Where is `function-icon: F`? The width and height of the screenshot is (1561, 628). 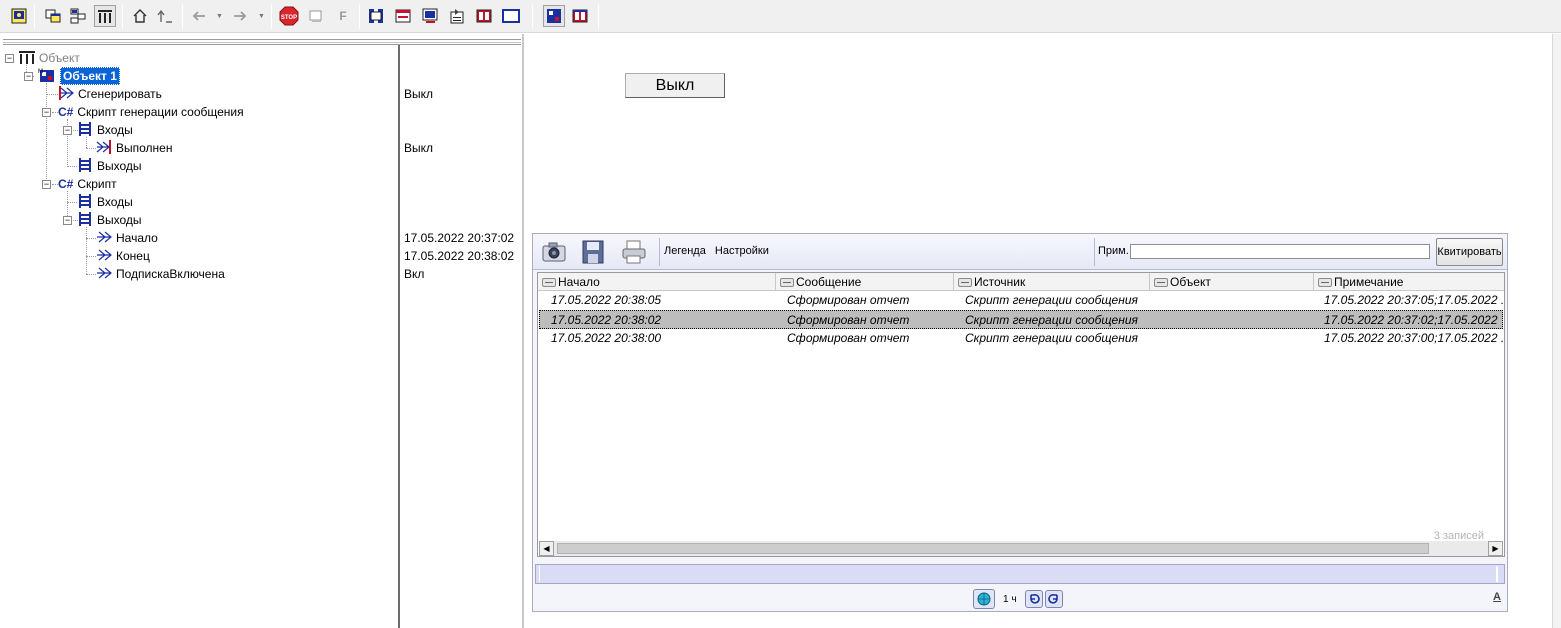 function-icon: F is located at coordinates (343, 16).